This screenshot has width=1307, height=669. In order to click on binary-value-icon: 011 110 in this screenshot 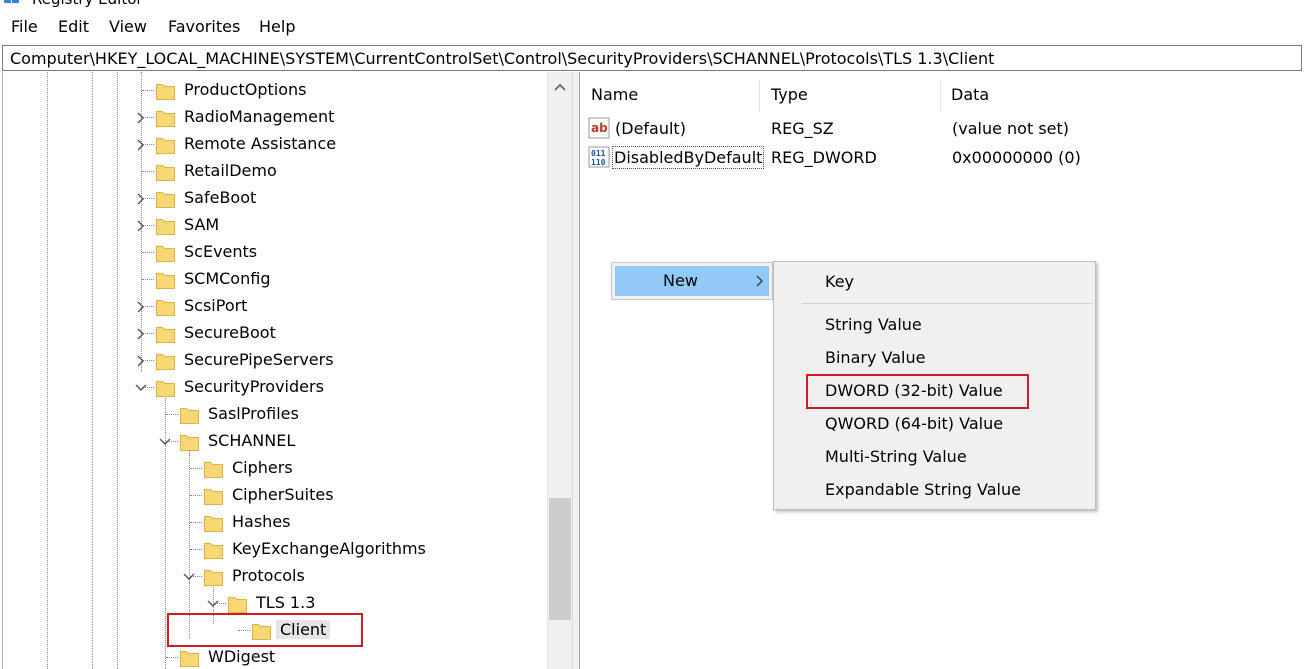, I will do `click(599, 157)`.